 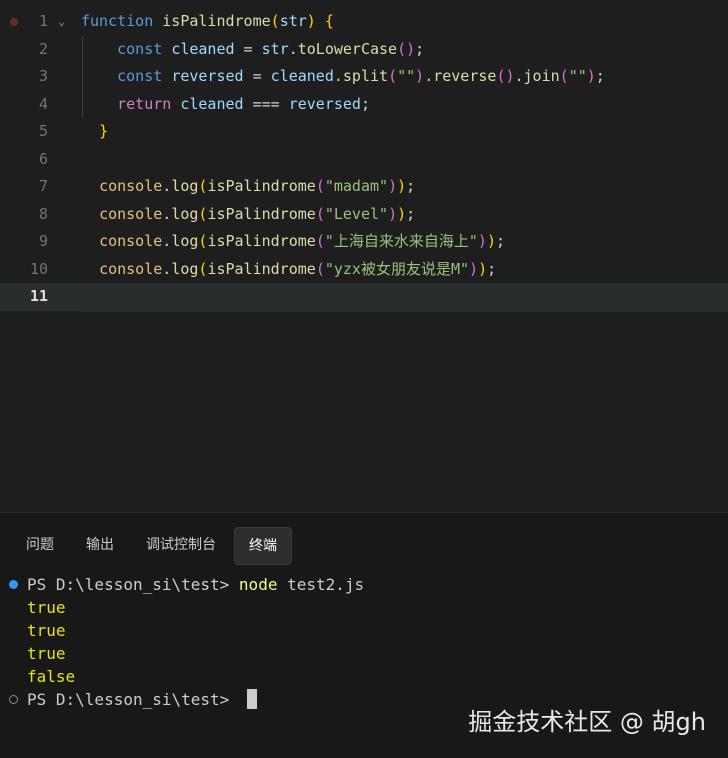 I want to click on line-number: 11, so click(x=38, y=296).